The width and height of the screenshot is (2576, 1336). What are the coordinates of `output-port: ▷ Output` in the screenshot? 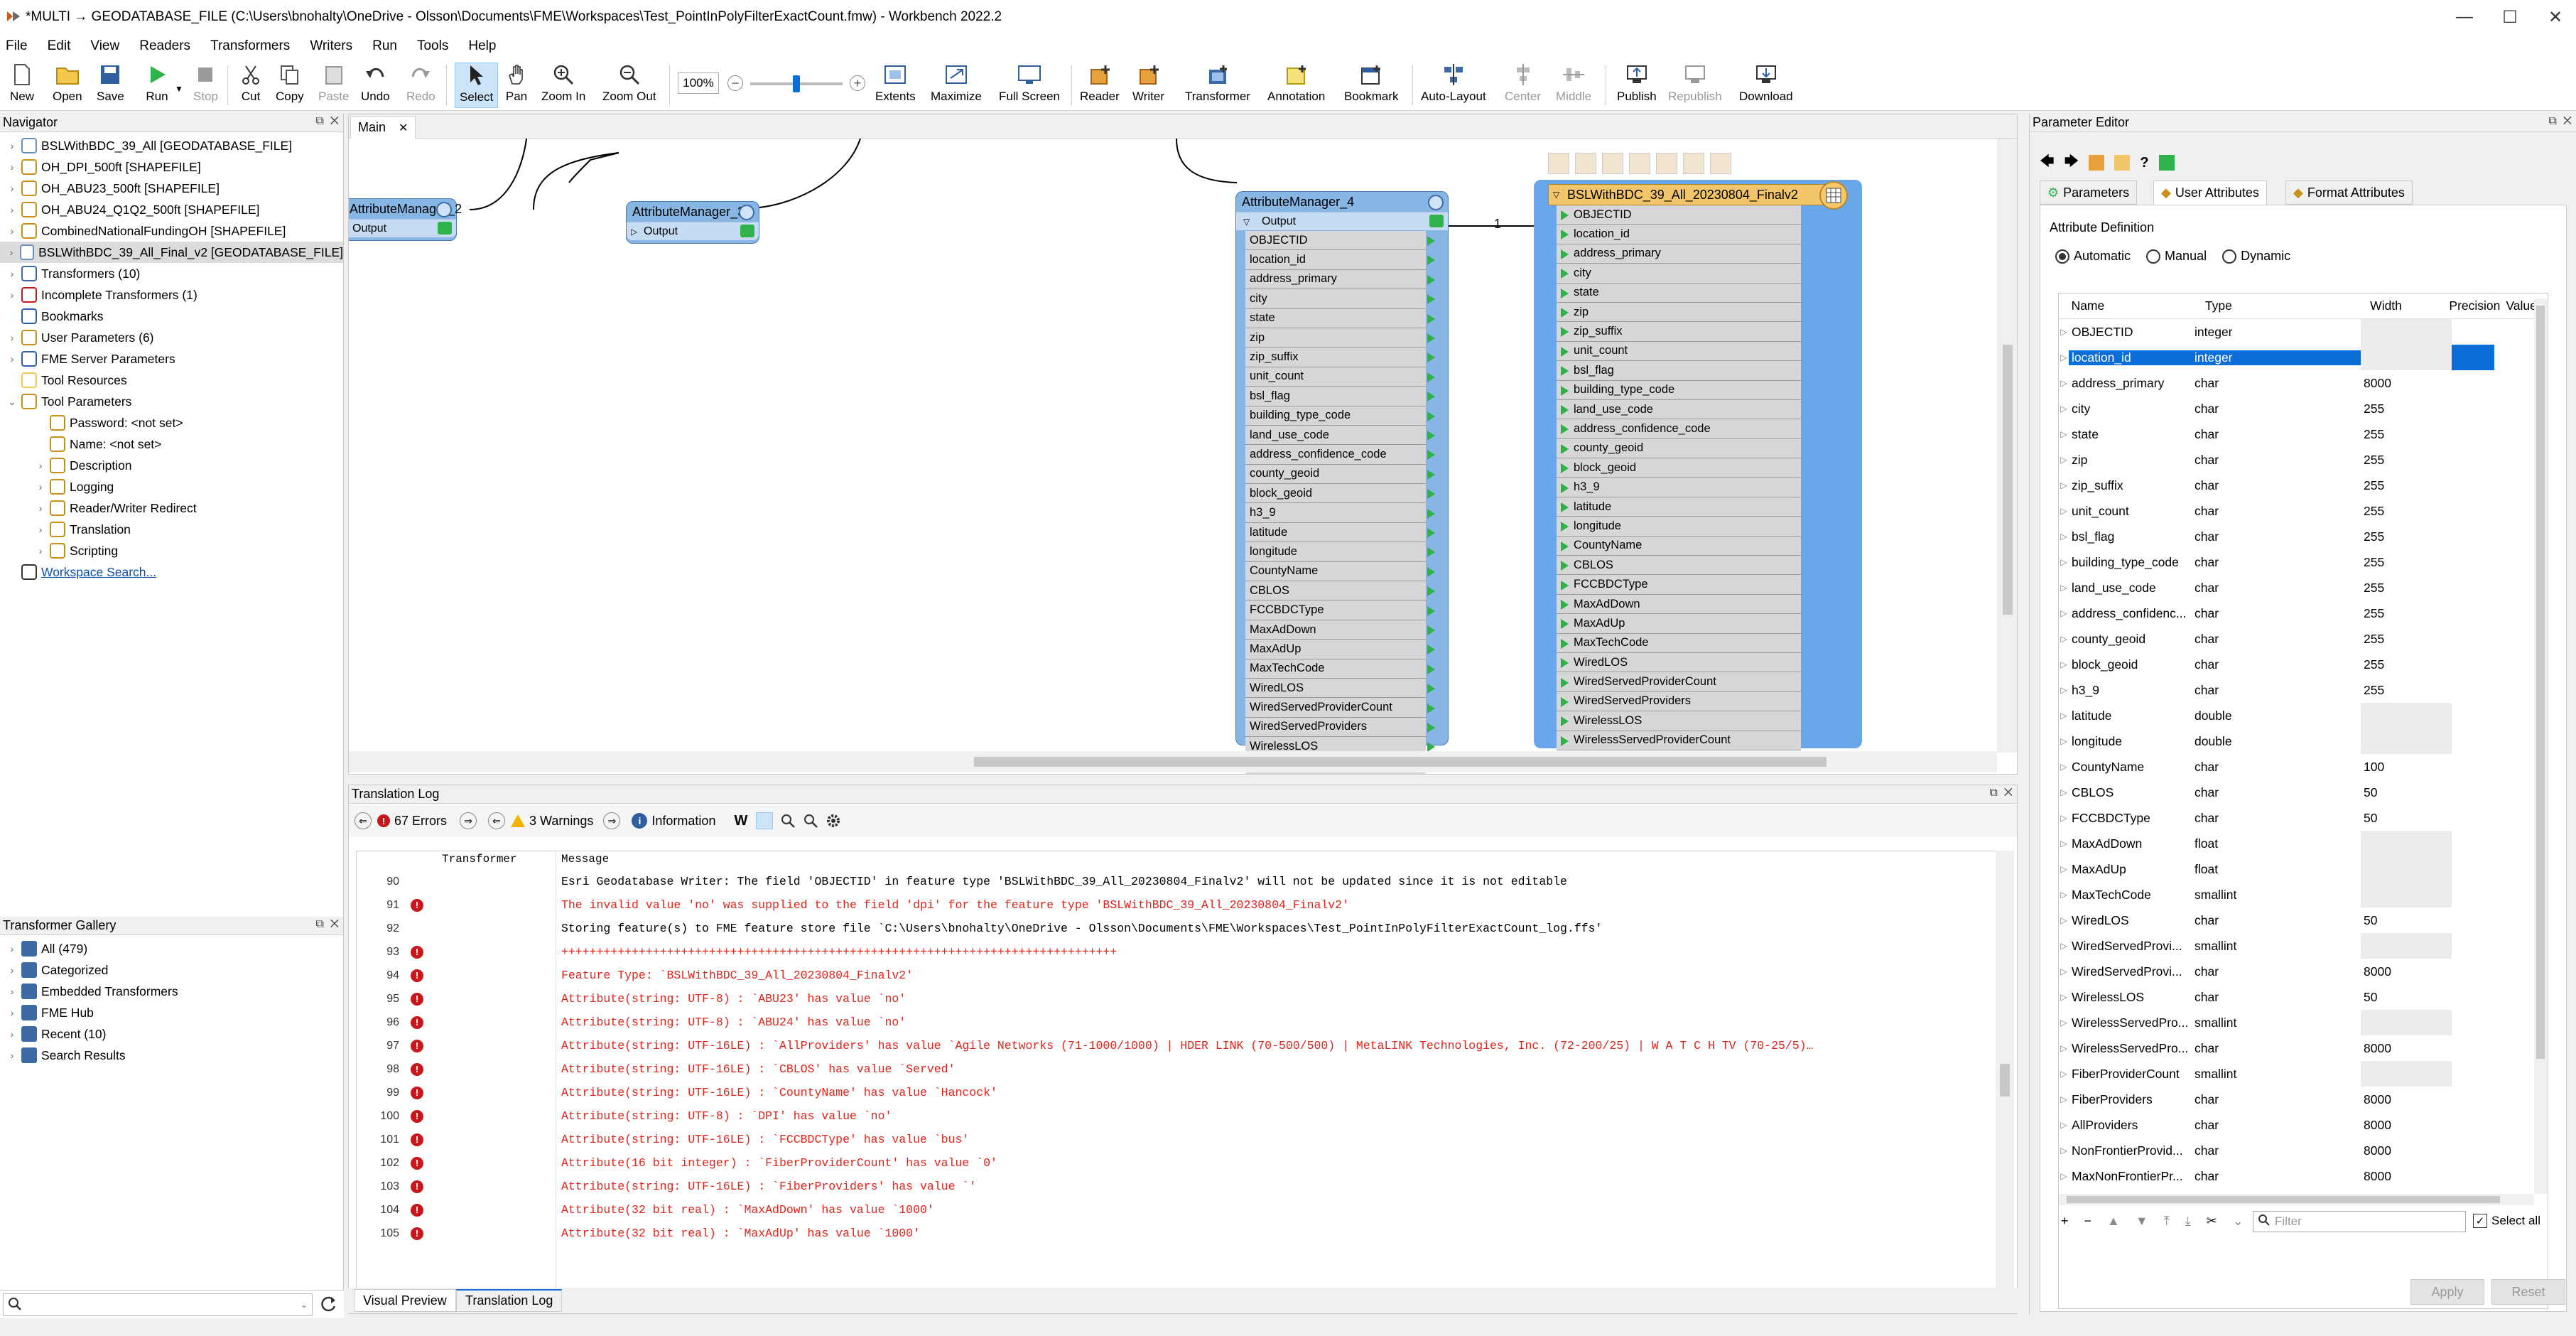 It's located at (693, 231).